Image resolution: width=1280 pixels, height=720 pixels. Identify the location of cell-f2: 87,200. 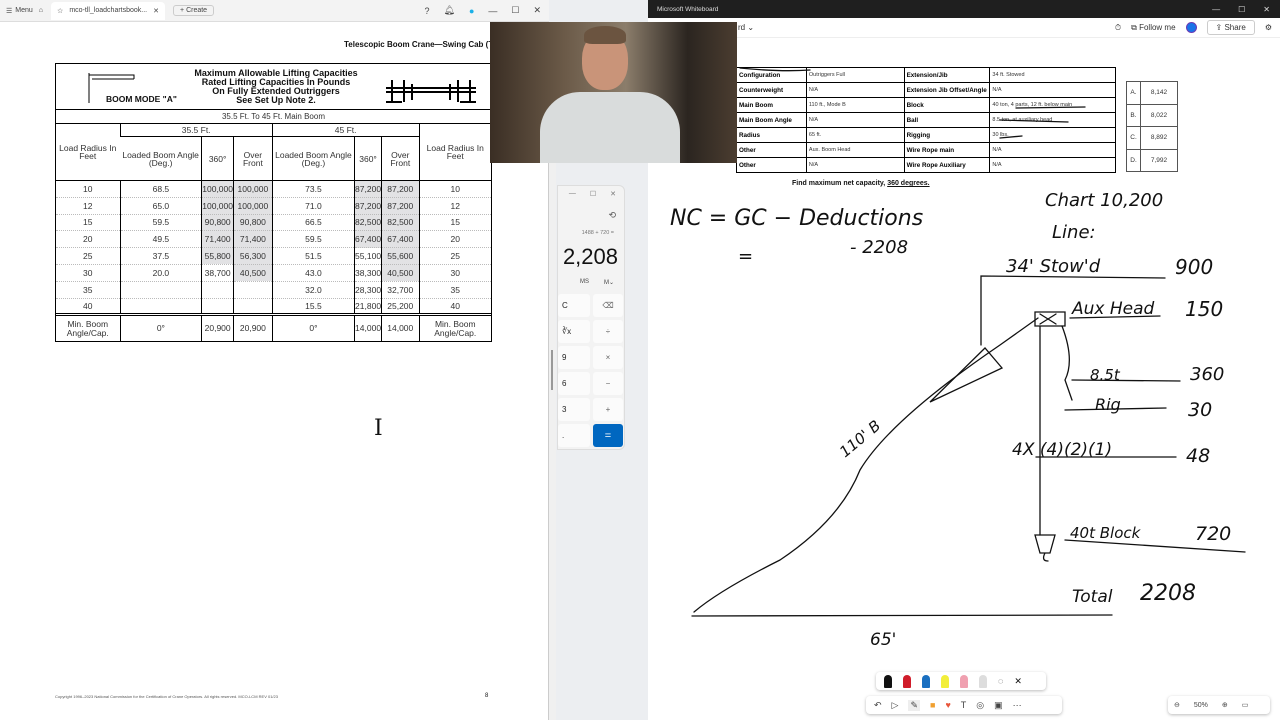
(400, 206).